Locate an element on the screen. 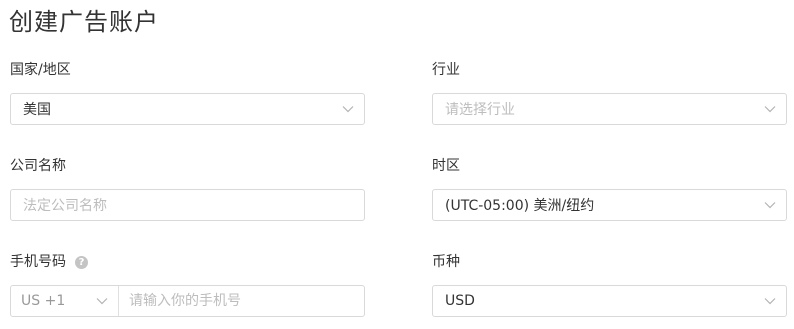 The width and height of the screenshot is (794, 329). currency-select: USD is located at coordinates (609, 301).